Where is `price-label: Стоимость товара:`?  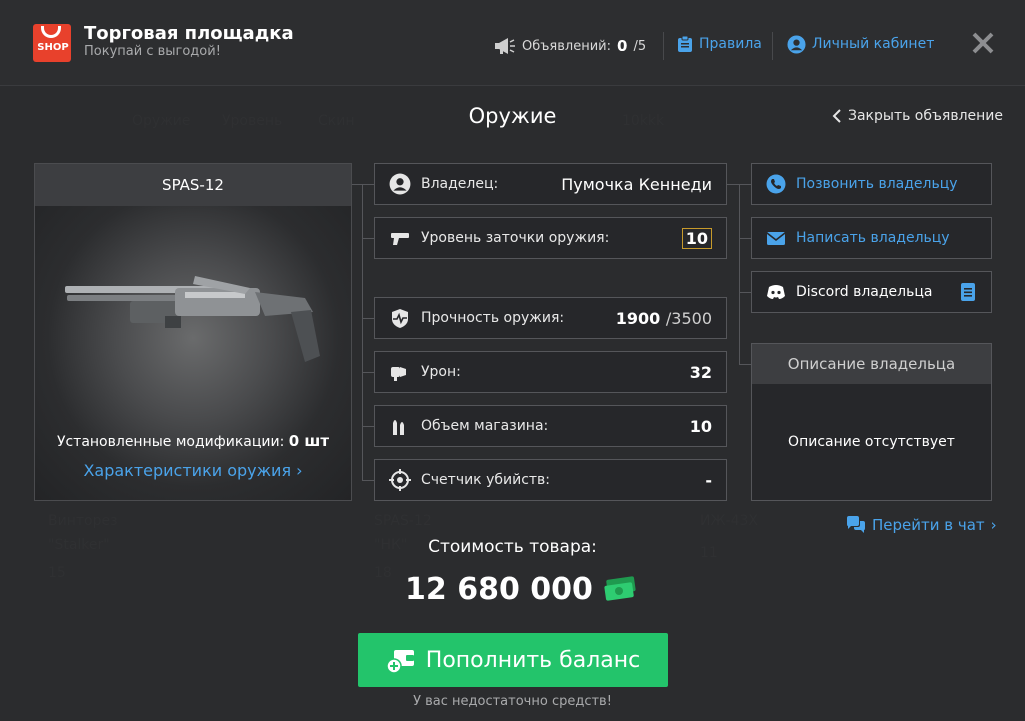 price-label: Стоимость товара: is located at coordinates (512, 547).